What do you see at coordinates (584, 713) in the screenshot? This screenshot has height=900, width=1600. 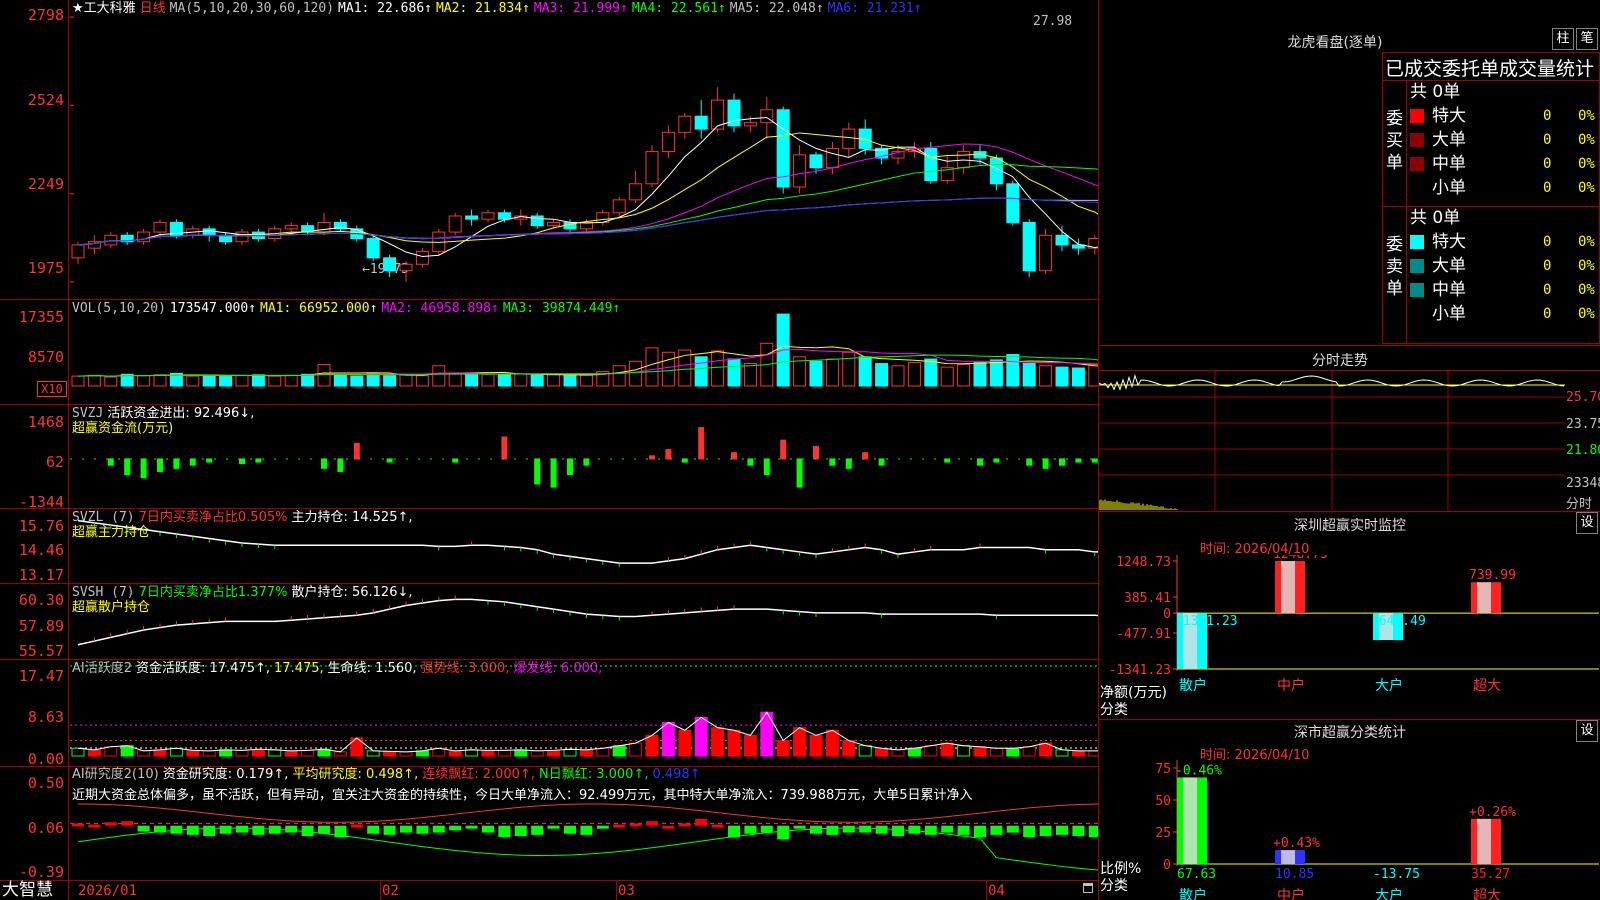 I see `ai-active-chart` at bounding box center [584, 713].